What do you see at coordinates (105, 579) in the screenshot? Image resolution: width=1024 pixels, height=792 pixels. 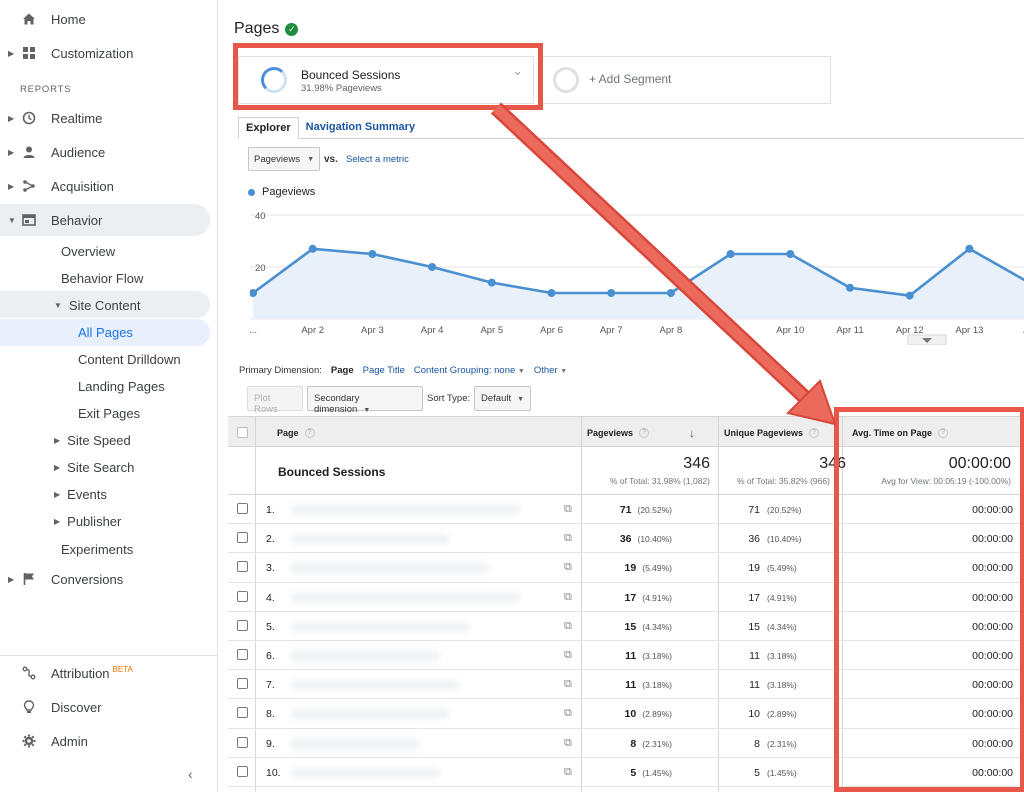 I see `nav-conversions: ▶ Conversions` at bounding box center [105, 579].